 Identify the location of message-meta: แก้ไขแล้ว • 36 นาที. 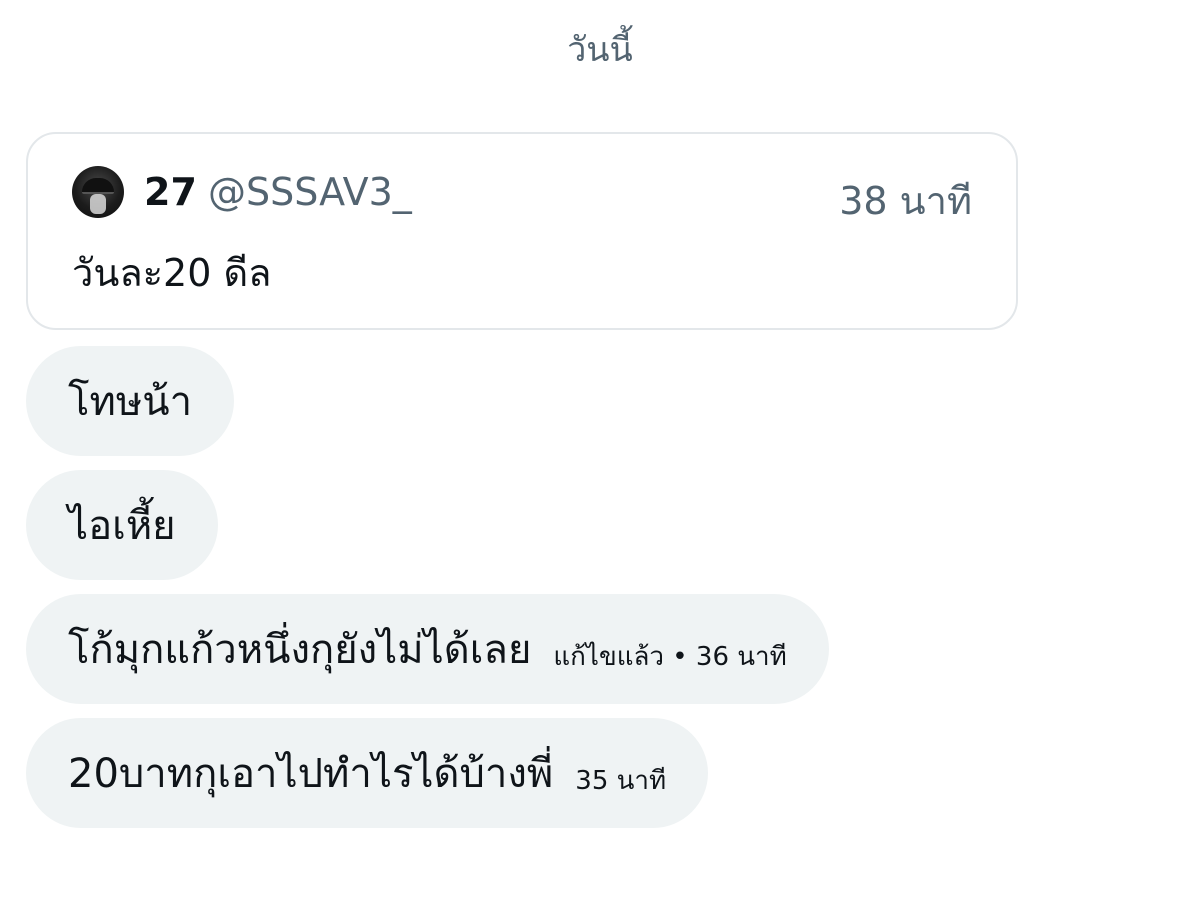
(670, 656).